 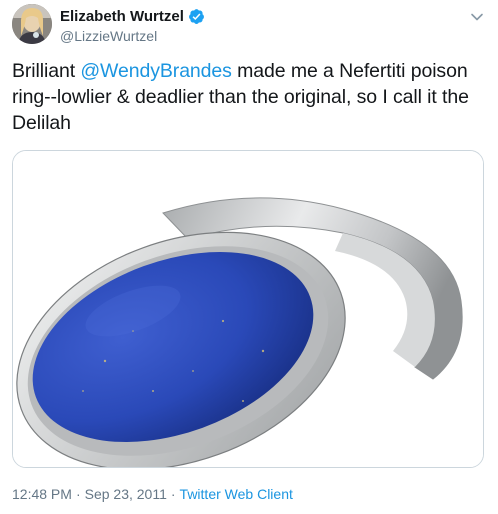 What do you see at coordinates (132, 36) in the screenshot?
I see `user-handle: @LizzieWurtzel` at bounding box center [132, 36].